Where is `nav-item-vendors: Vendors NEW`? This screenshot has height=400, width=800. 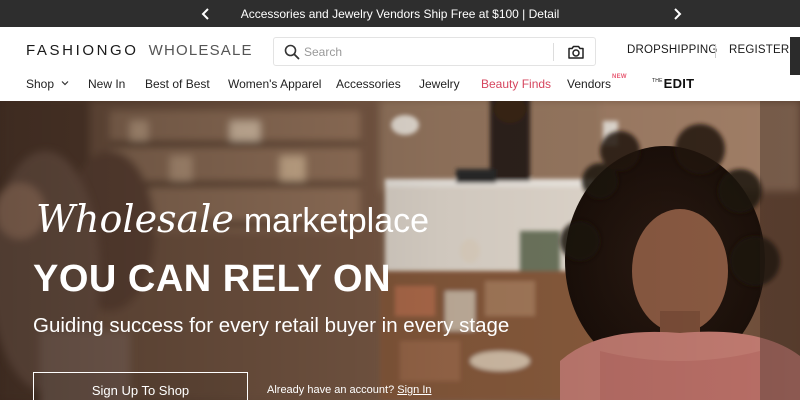 nav-item-vendors: Vendors NEW is located at coordinates (597, 82).